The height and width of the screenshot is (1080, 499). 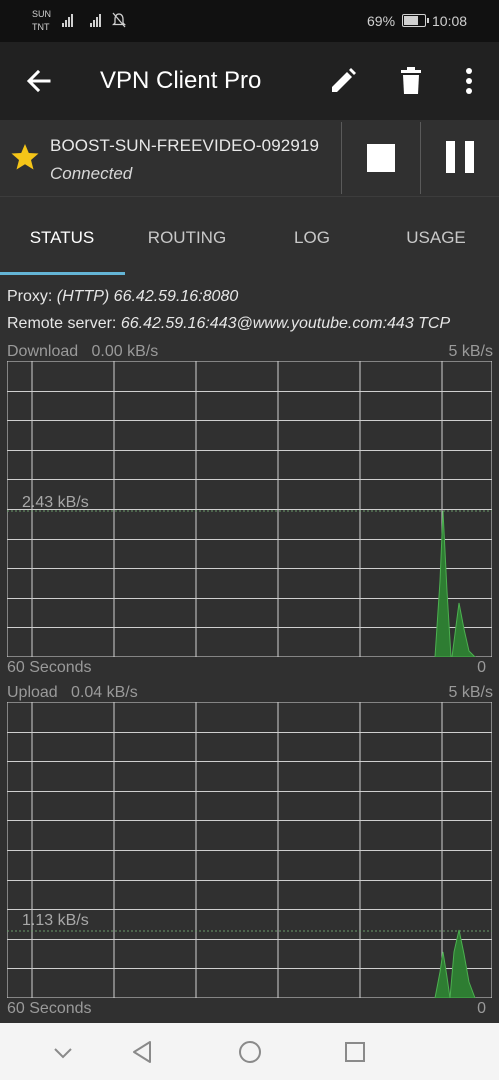 I want to click on carrier-top: SUN, so click(x=42, y=14).